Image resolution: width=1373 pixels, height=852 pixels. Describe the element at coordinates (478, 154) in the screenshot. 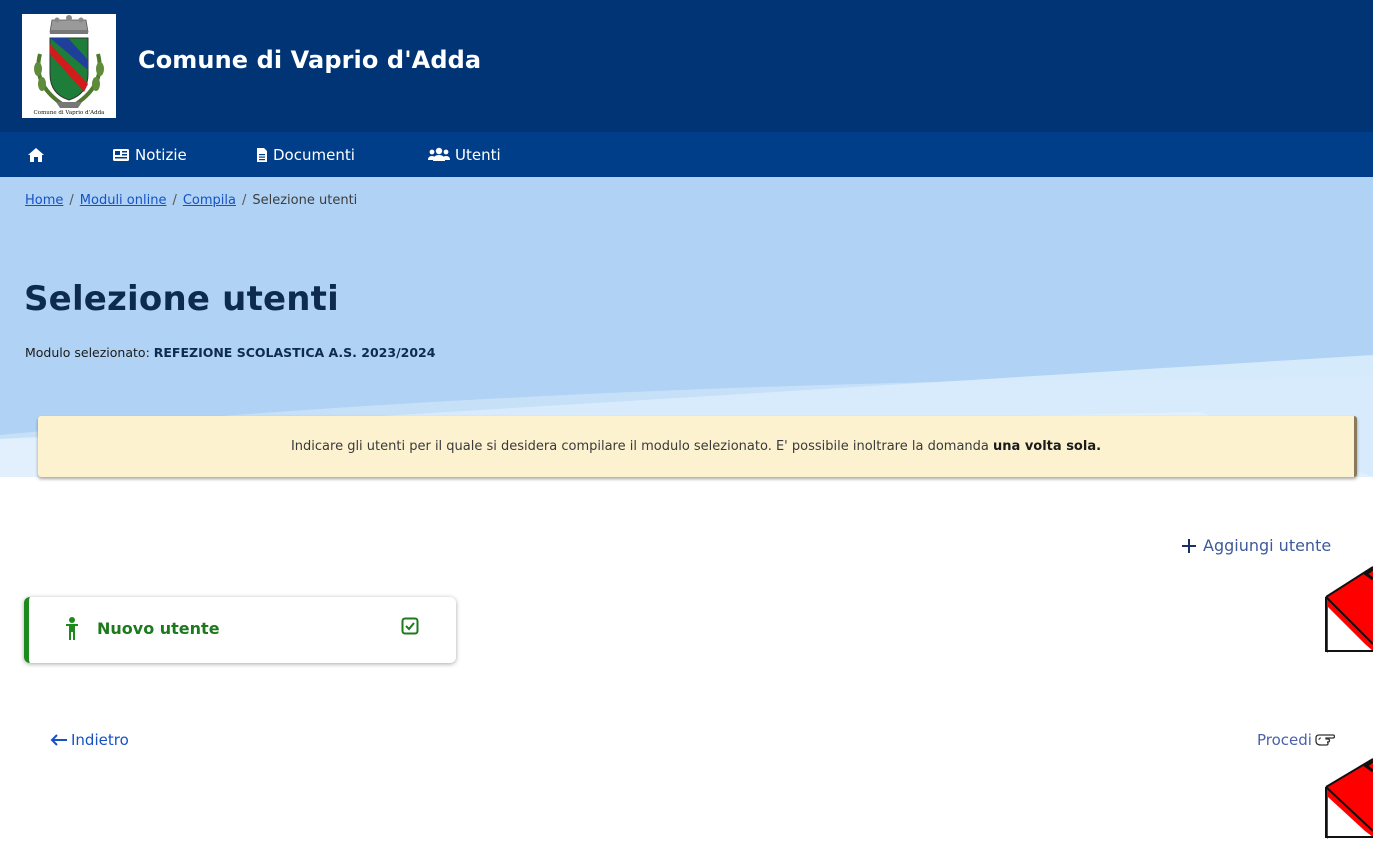

I see `nav-label-utenti: Utenti` at that location.